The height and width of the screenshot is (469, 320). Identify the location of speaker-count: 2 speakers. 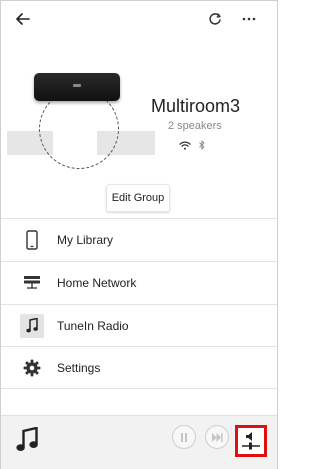
(195, 126).